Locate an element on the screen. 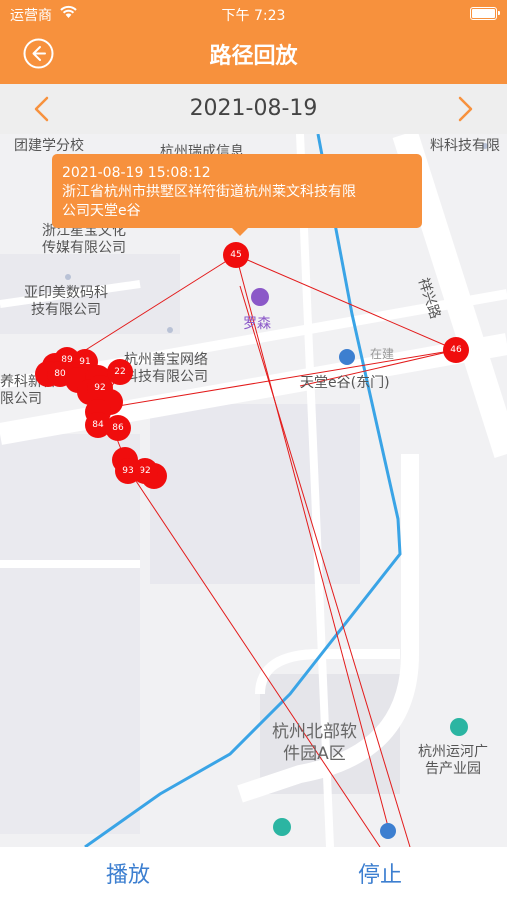 The height and width of the screenshot is (900, 507). map-label-north-park: 杭州北部软 件园A区 is located at coordinates (314, 743).